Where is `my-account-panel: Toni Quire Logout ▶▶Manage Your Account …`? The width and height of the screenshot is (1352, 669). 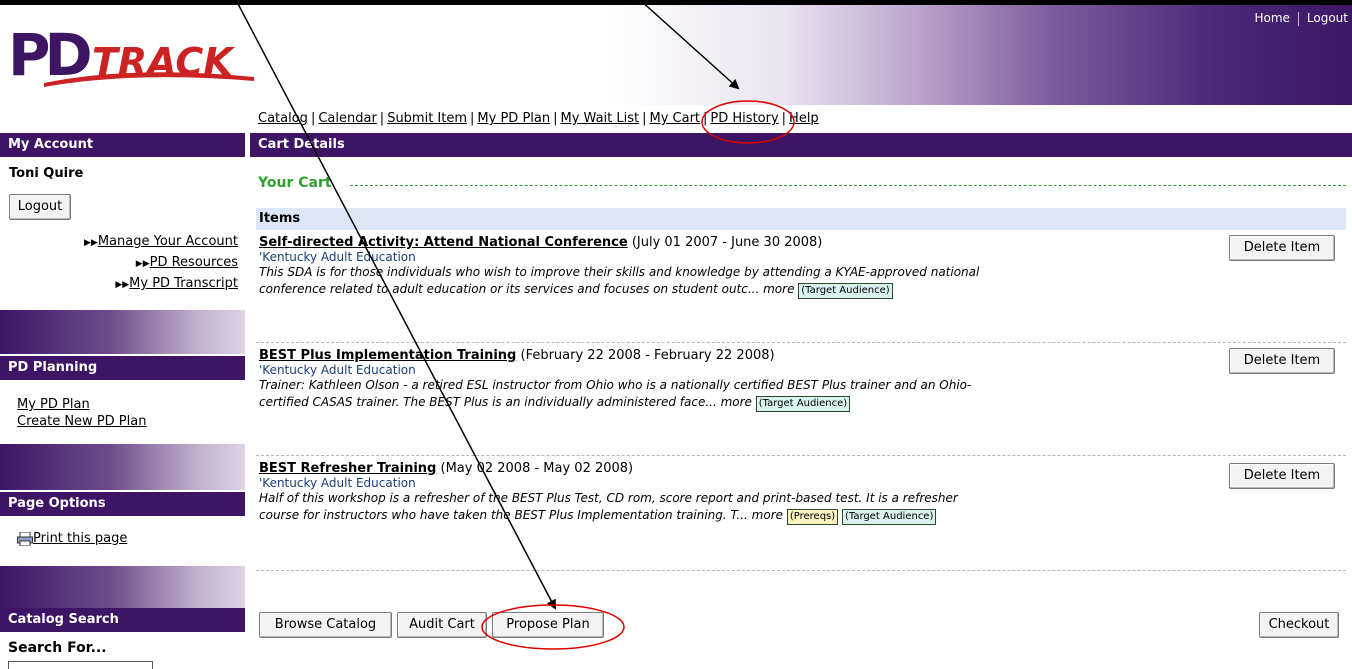 my-account-panel: Toni Quire Logout ▶▶Manage Your Account … is located at coordinates (122, 233).